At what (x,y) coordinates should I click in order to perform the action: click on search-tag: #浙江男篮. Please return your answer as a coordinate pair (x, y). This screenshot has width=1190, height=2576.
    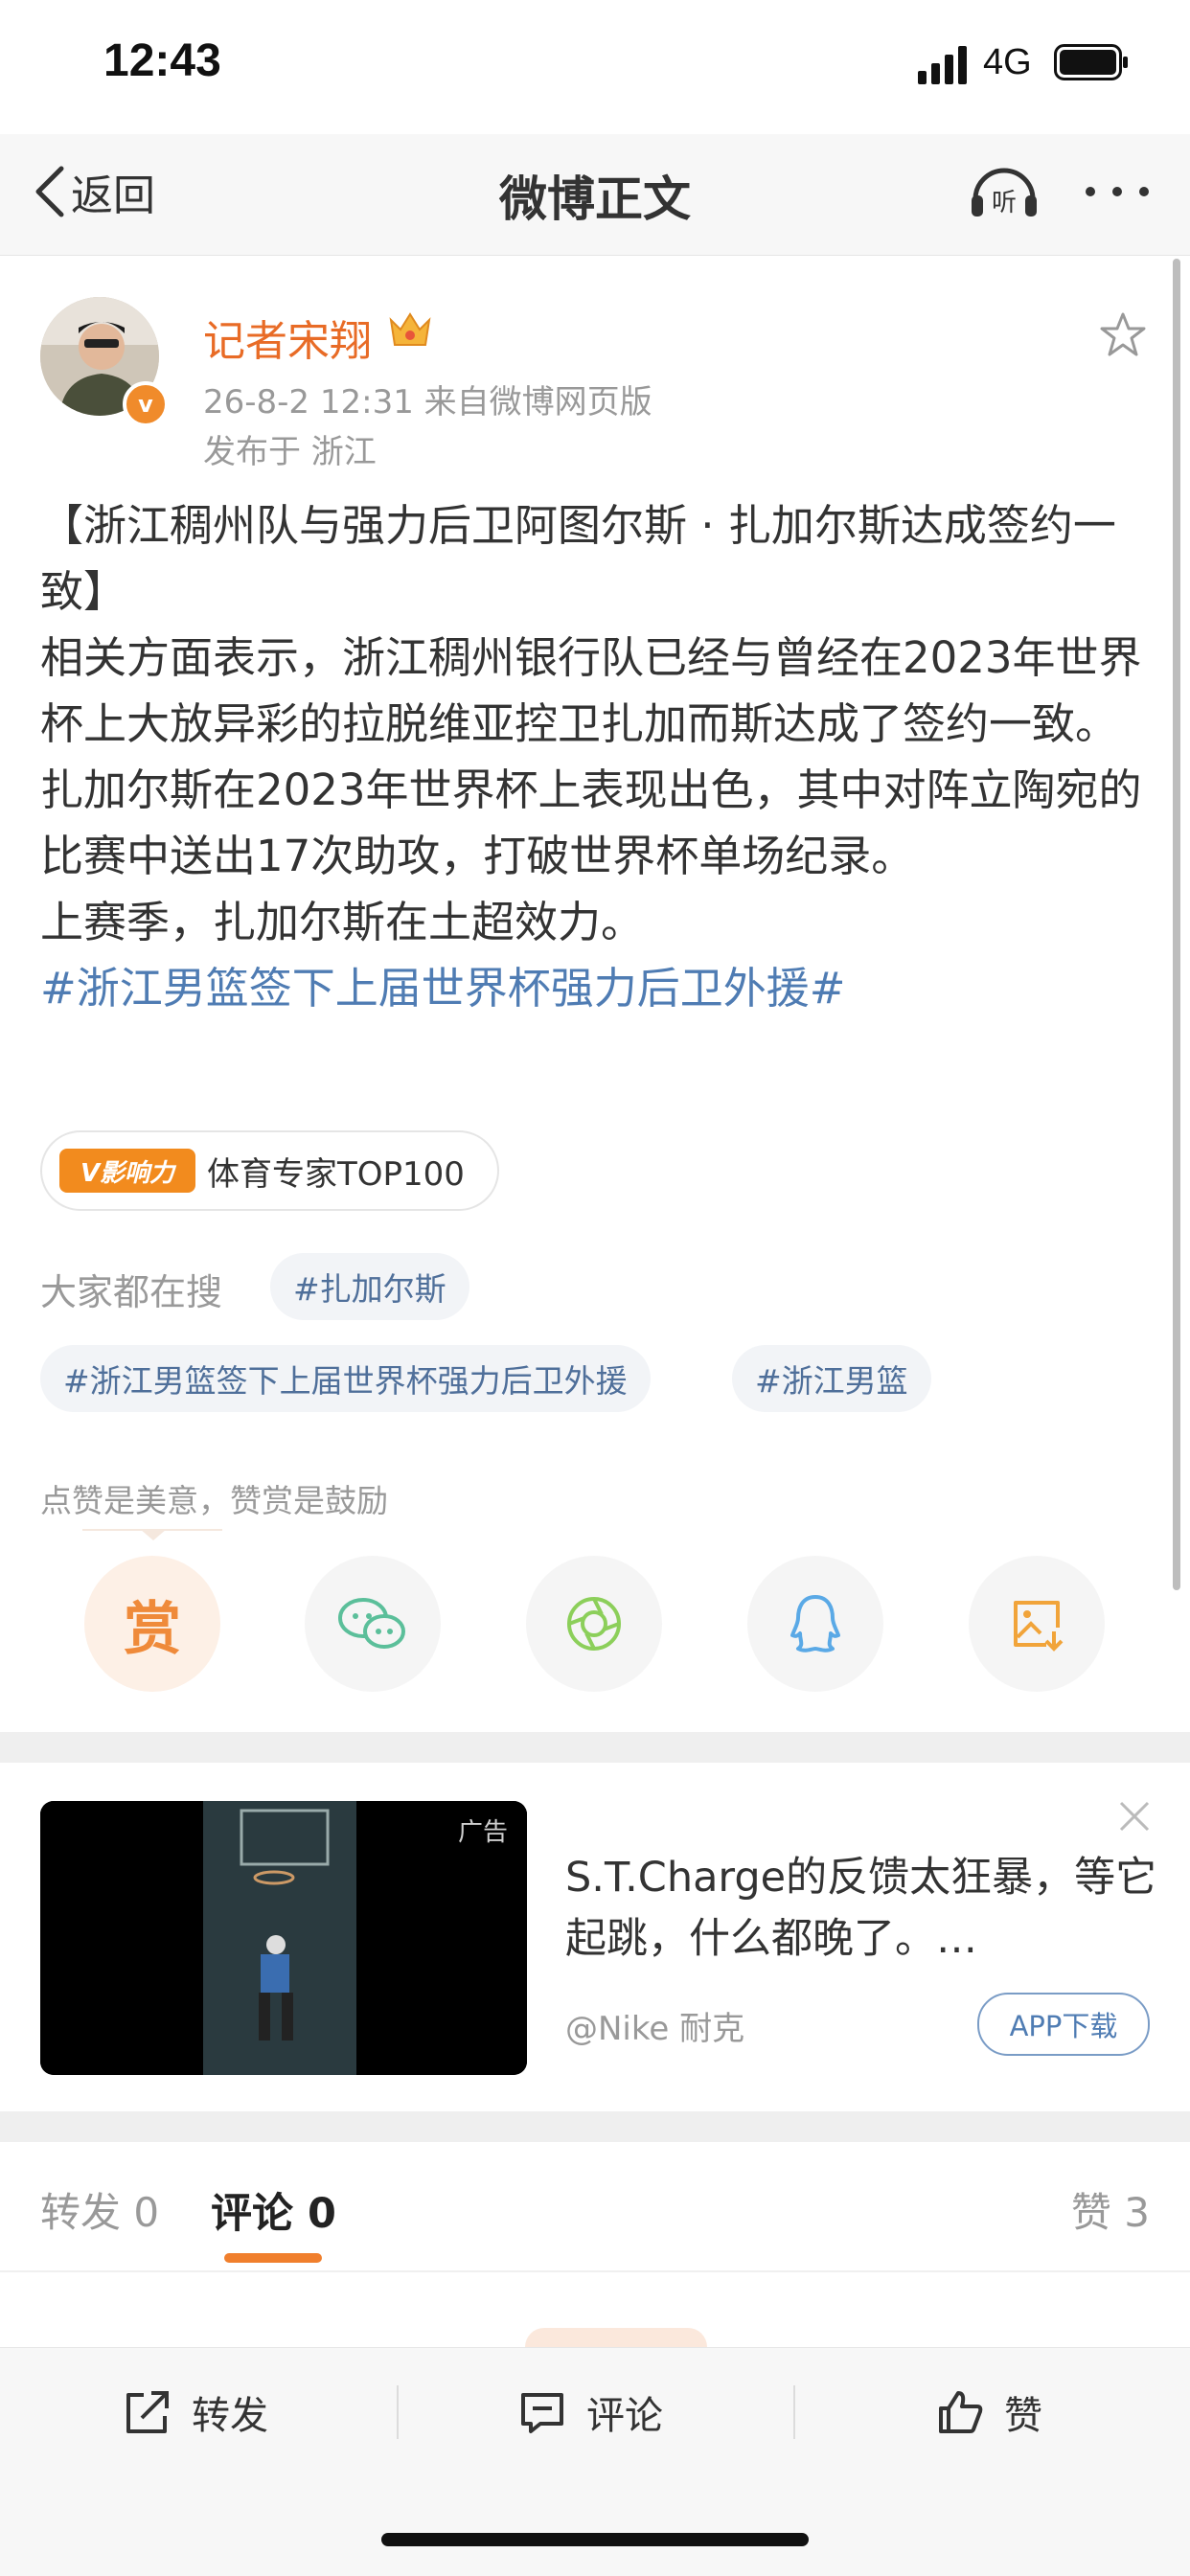
    Looking at the image, I should click on (832, 1378).